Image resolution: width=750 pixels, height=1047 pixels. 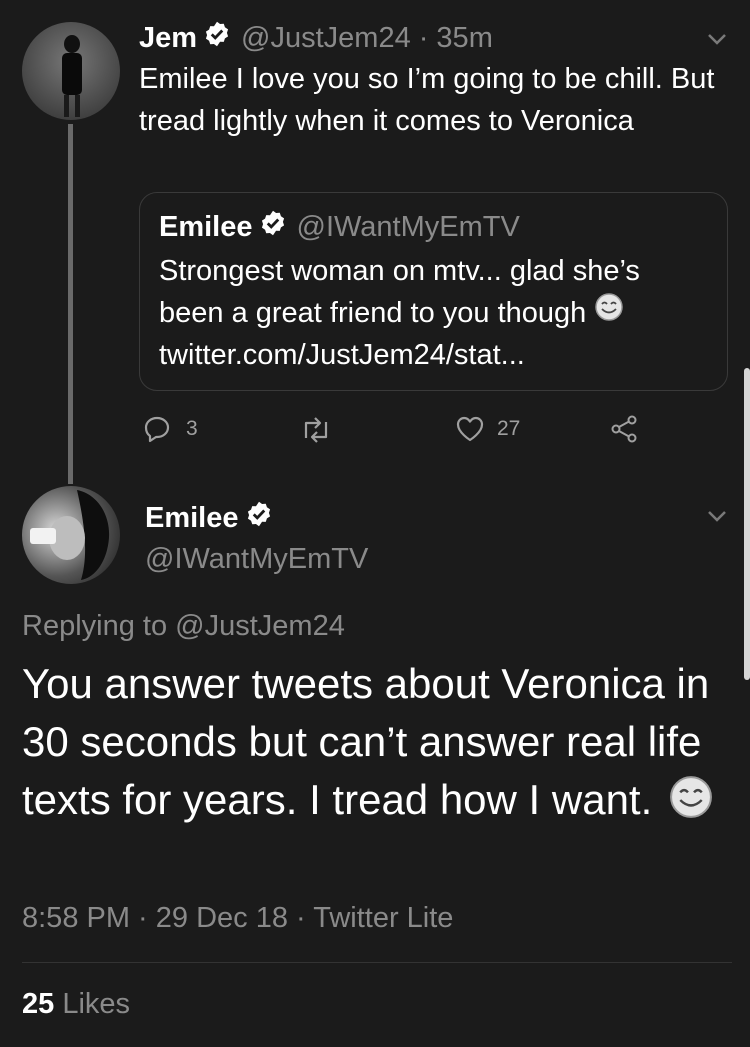 What do you see at coordinates (509, 428) in the screenshot?
I see `like-count: 27` at bounding box center [509, 428].